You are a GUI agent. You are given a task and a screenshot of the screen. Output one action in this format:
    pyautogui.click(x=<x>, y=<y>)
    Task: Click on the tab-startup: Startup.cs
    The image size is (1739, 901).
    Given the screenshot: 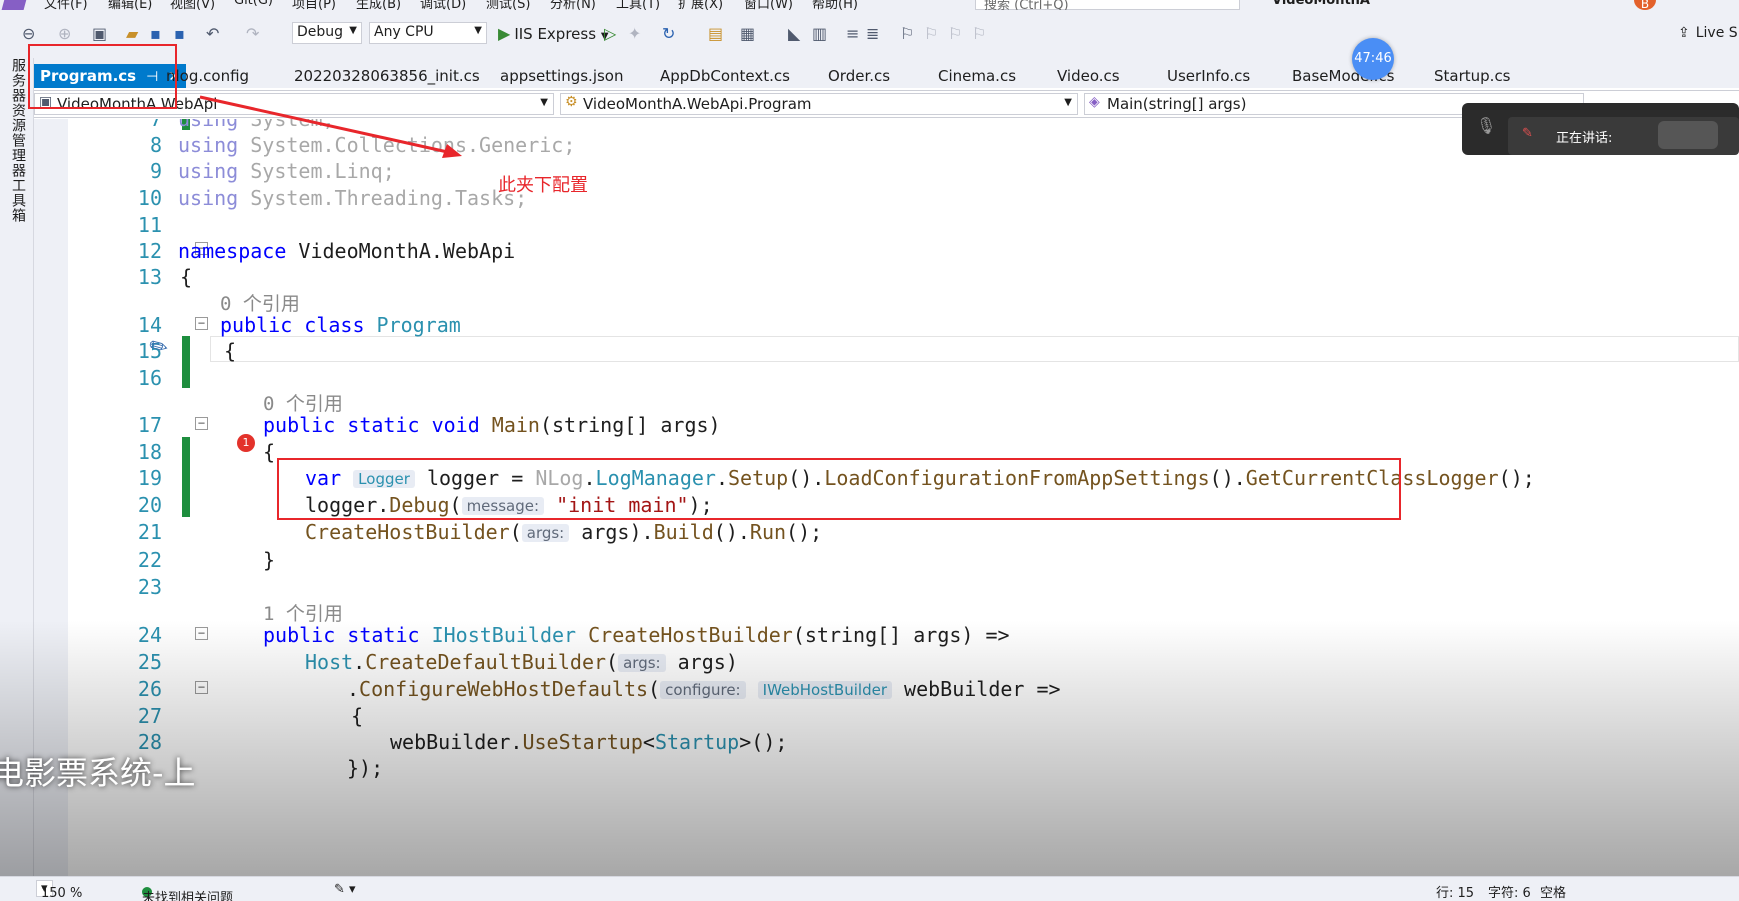 What is the action you would take?
    pyautogui.click(x=1472, y=76)
    